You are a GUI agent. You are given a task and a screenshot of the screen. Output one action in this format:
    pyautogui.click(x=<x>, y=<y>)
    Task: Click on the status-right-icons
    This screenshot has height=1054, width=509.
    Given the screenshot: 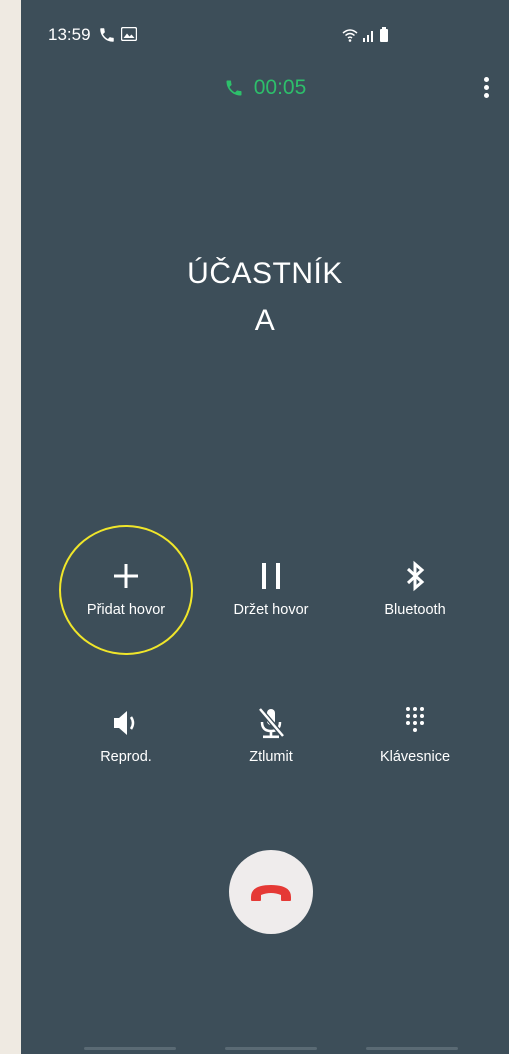 What is the action you would take?
    pyautogui.click(x=365, y=34)
    